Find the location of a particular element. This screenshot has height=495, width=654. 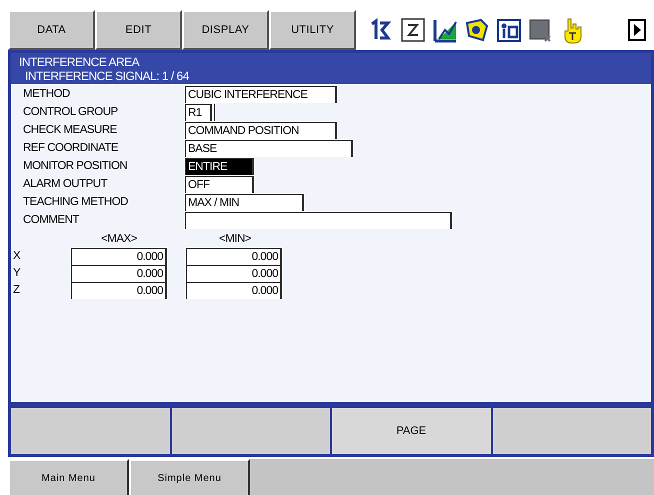

play-icon is located at coordinates (637, 30).